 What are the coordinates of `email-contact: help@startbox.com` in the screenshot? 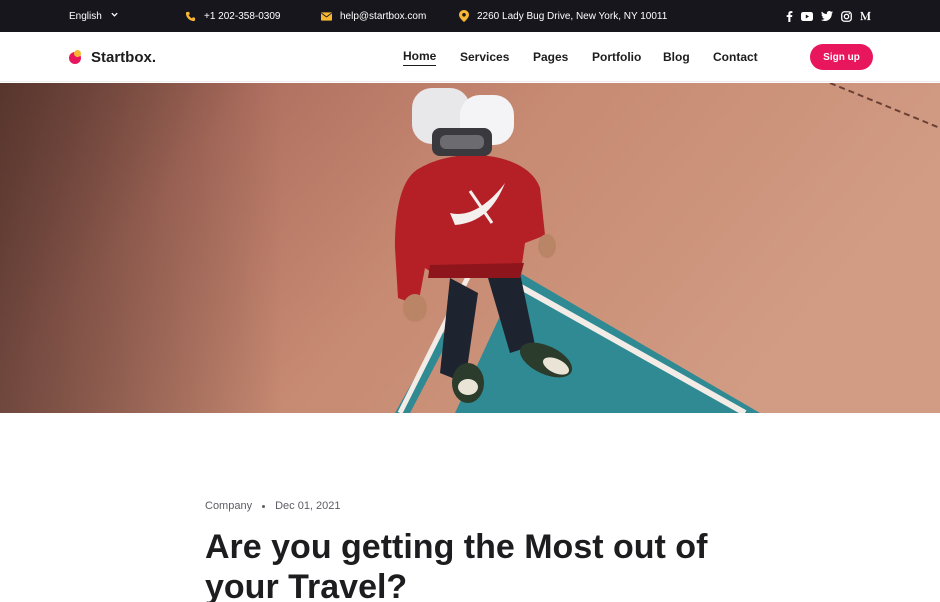 It's located at (373, 16).